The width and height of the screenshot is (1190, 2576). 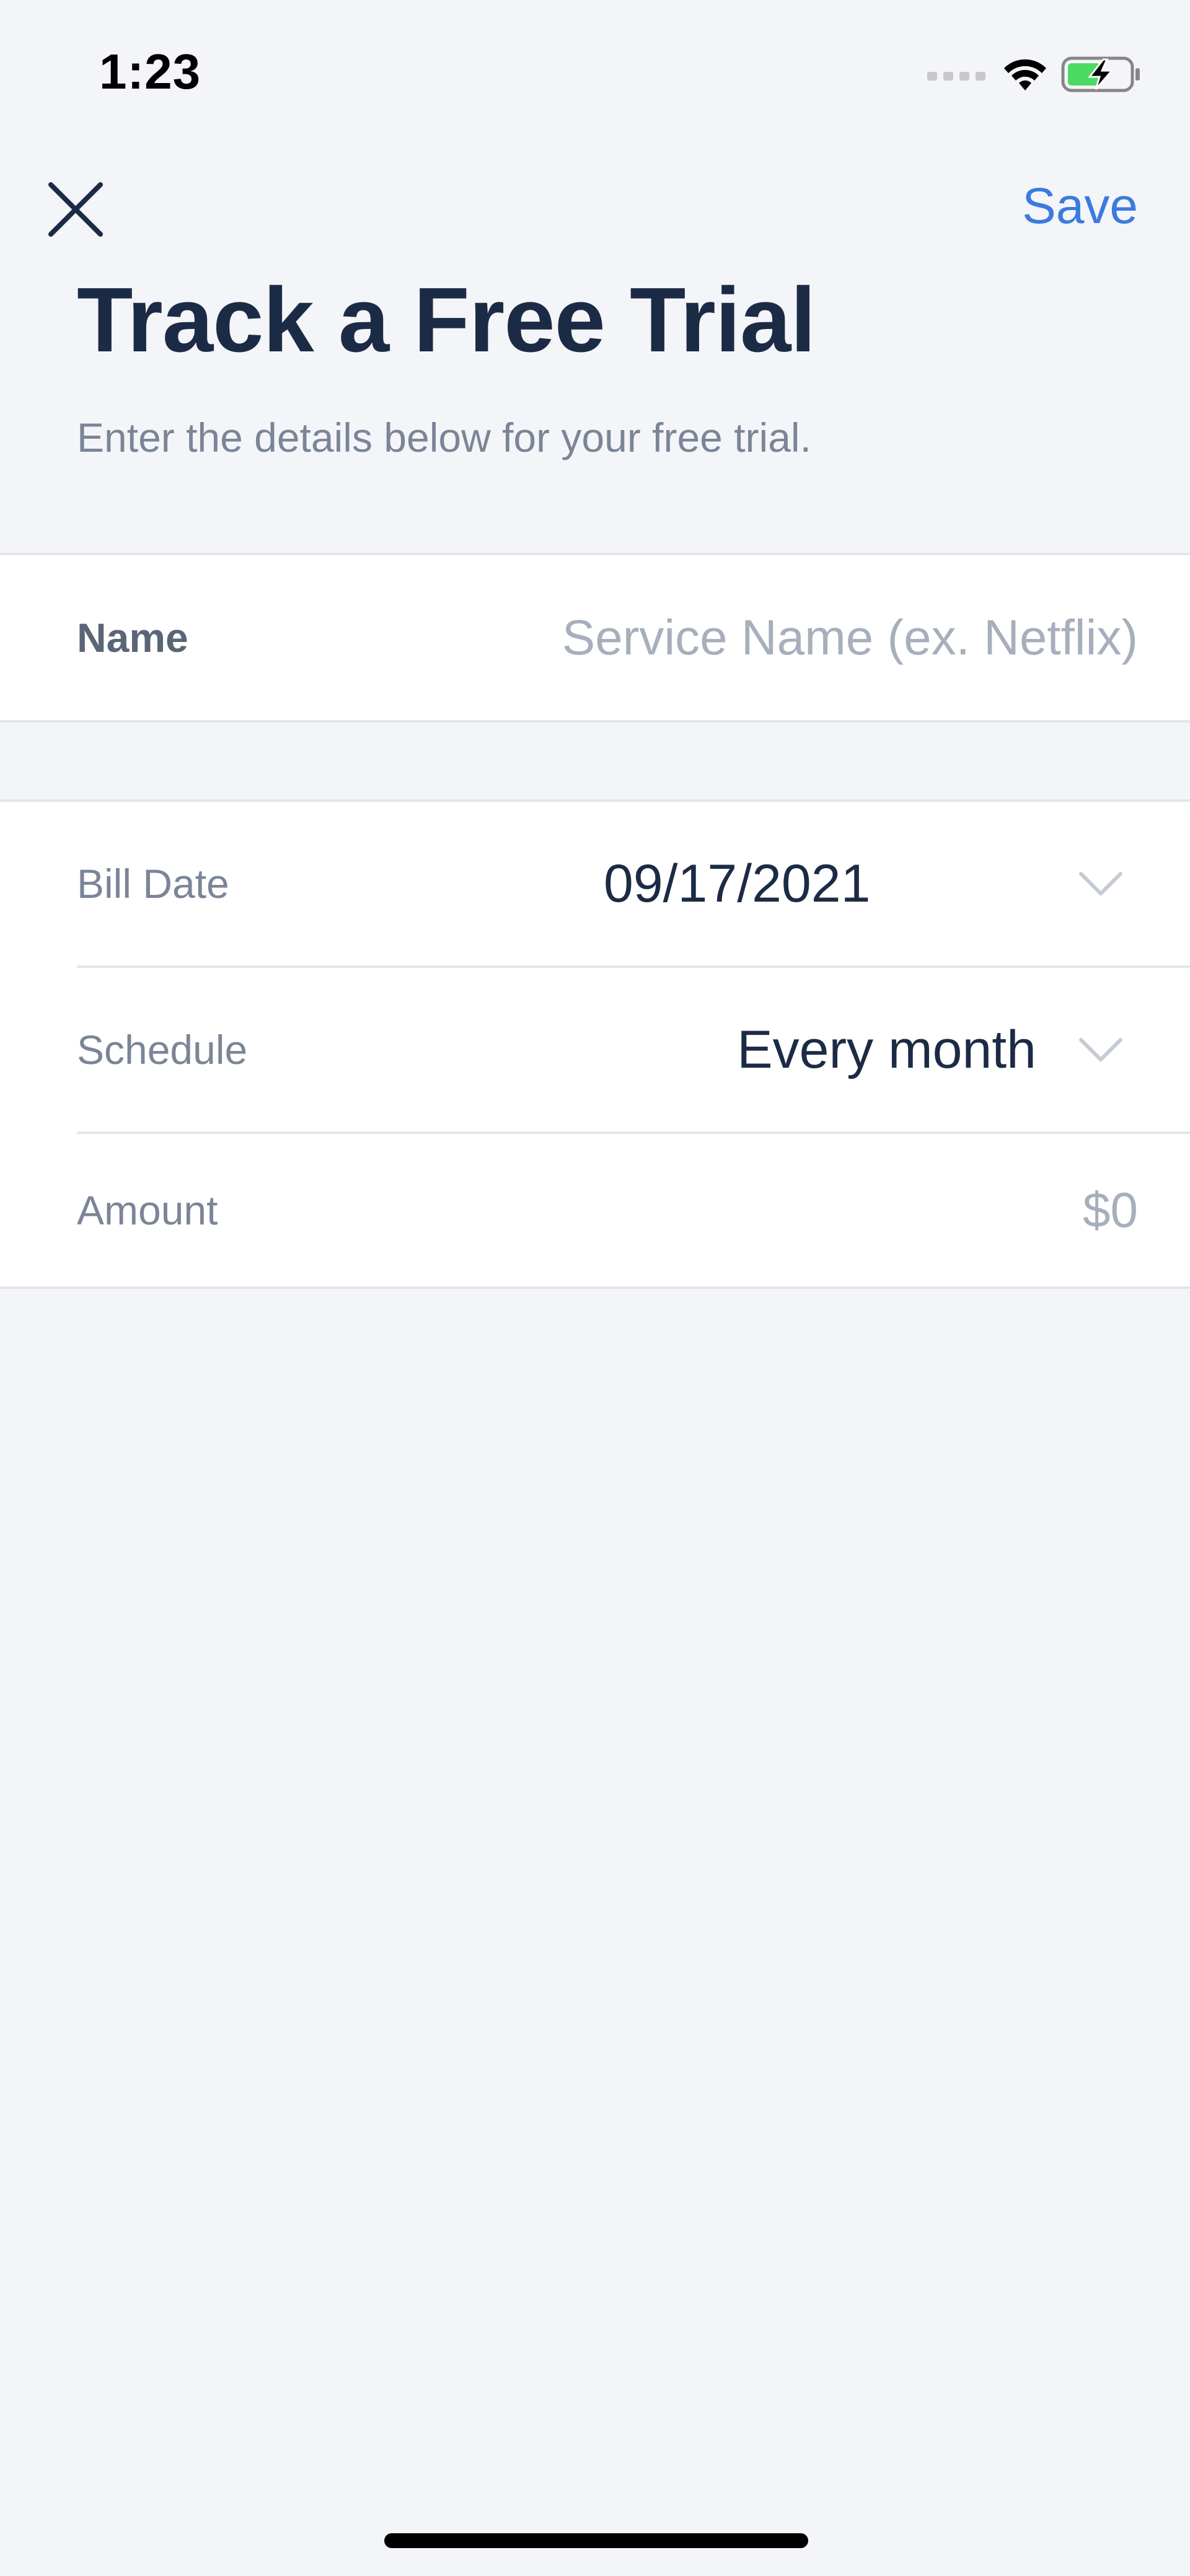 What do you see at coordinates (153, 884) in the screenshot?
I see `bill-date-label: Bill Date` at bounding box center [153, 884].